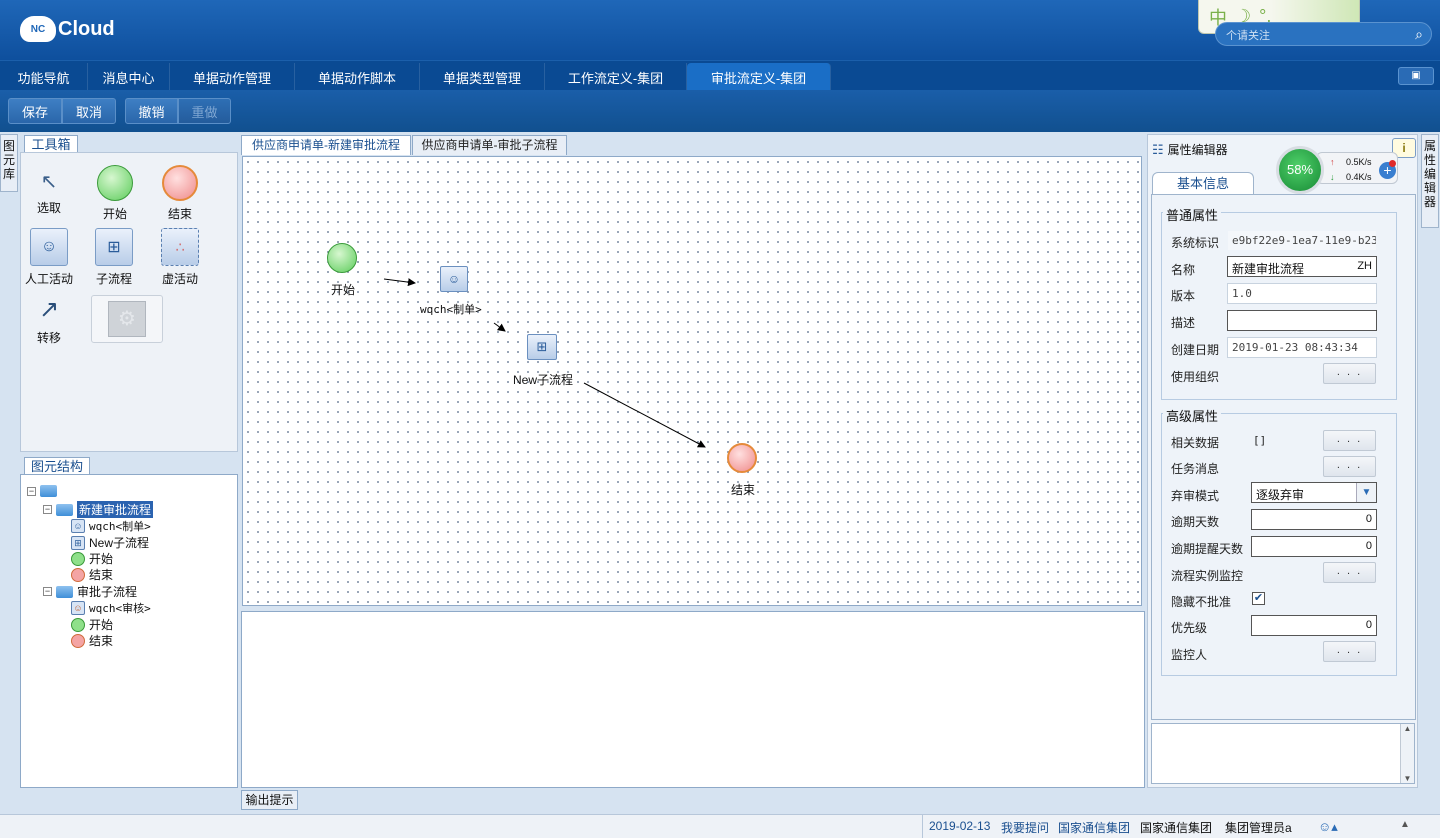 The width and height of the screenshot is (1440, 838). I want to click on action-toolbar: 保存 取消 撤销 重做, so click(720, 111).